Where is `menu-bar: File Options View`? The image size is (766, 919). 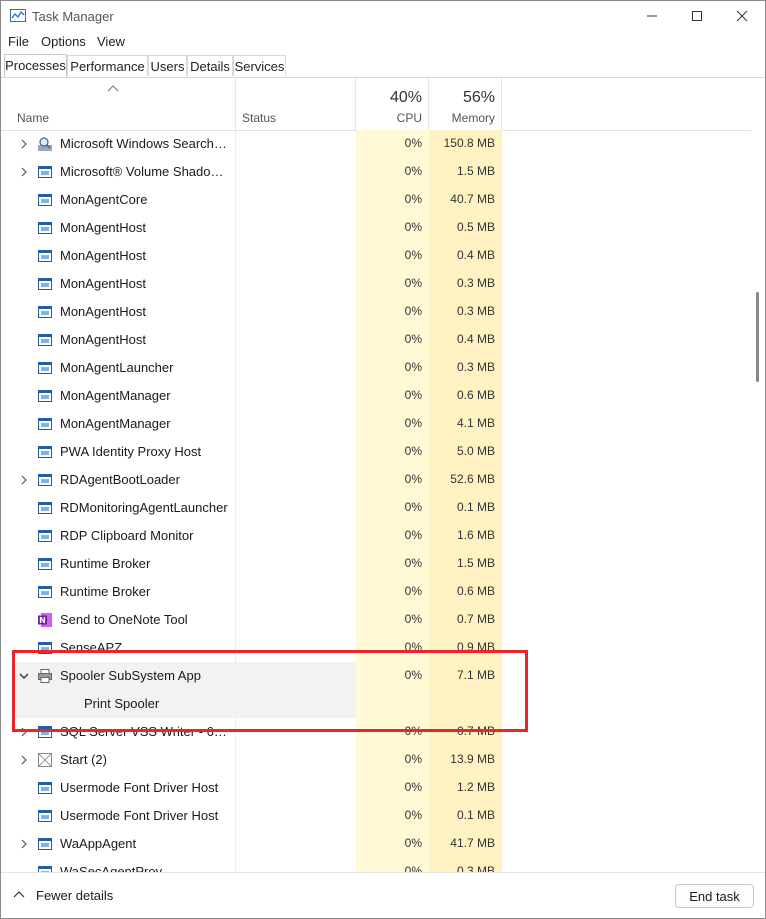
menu-bar: File Options View is located at coordinates (383, 42).